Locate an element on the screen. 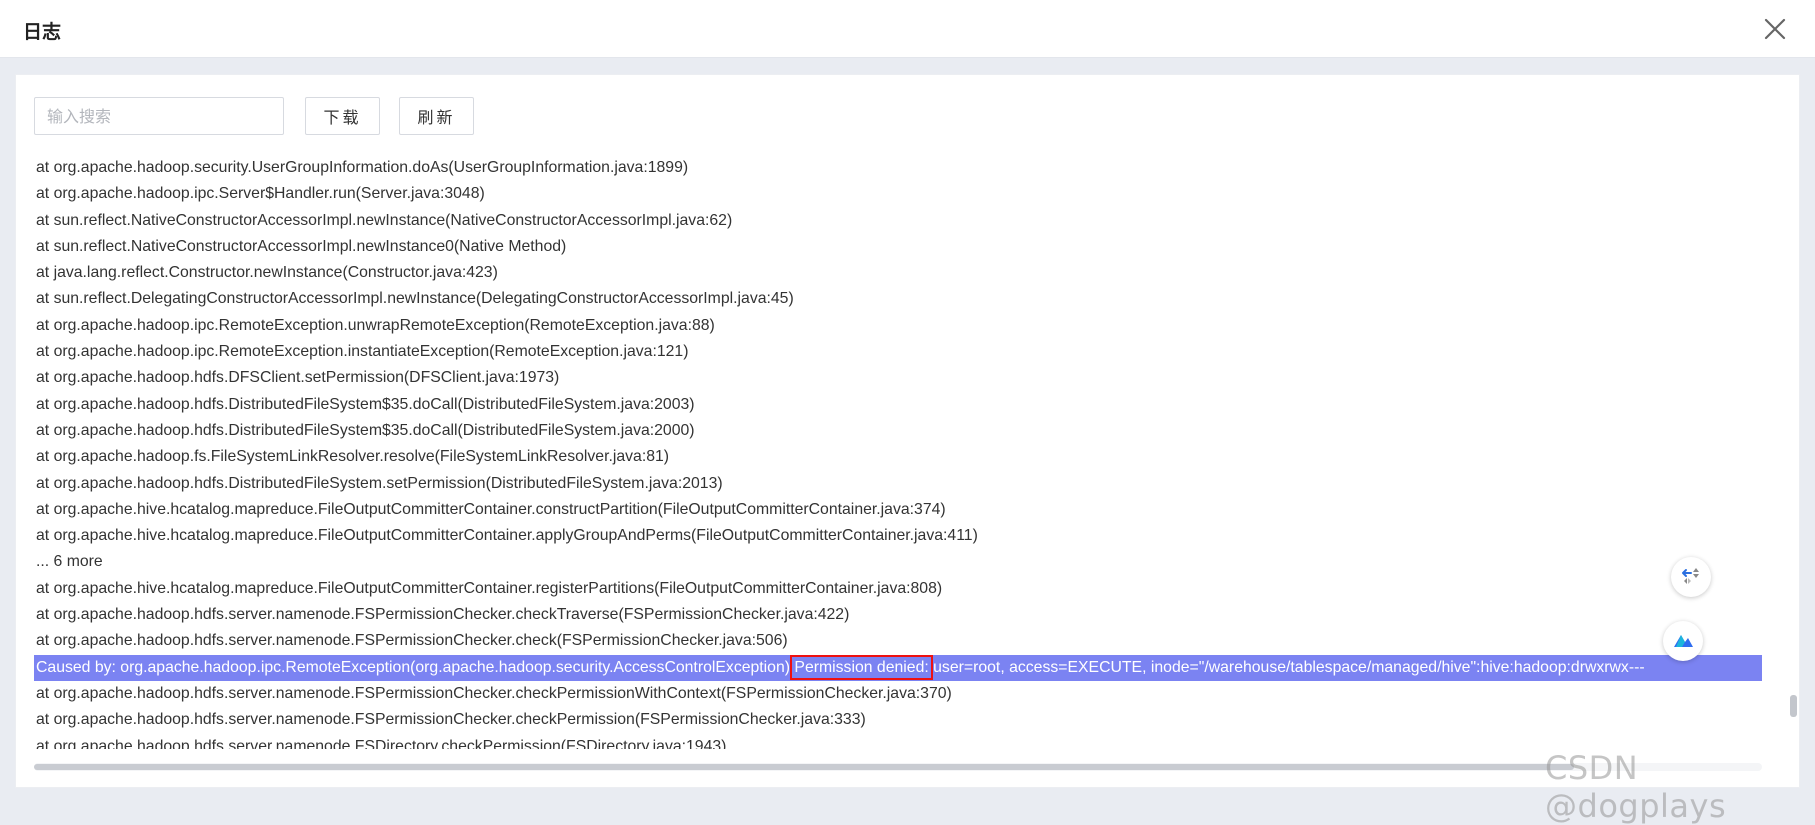 The width and height of the screenshot is (1815, 825). horizontal-scrollbar is located at coordinates (898, 767).